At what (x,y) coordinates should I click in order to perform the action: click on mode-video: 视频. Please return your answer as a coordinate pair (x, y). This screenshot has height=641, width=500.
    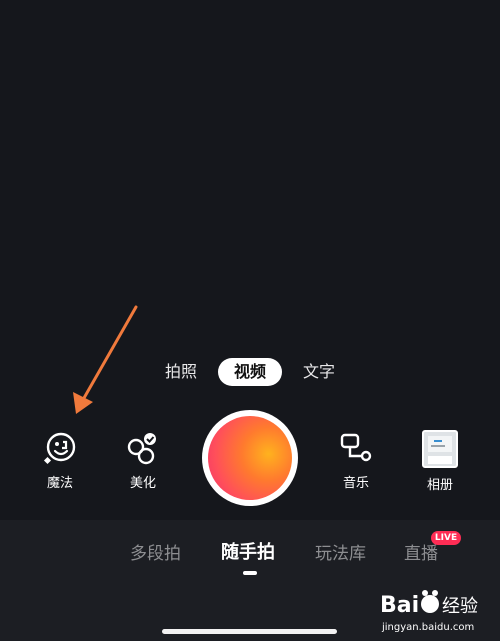
    Looking at the image, I should click on (250, 372).